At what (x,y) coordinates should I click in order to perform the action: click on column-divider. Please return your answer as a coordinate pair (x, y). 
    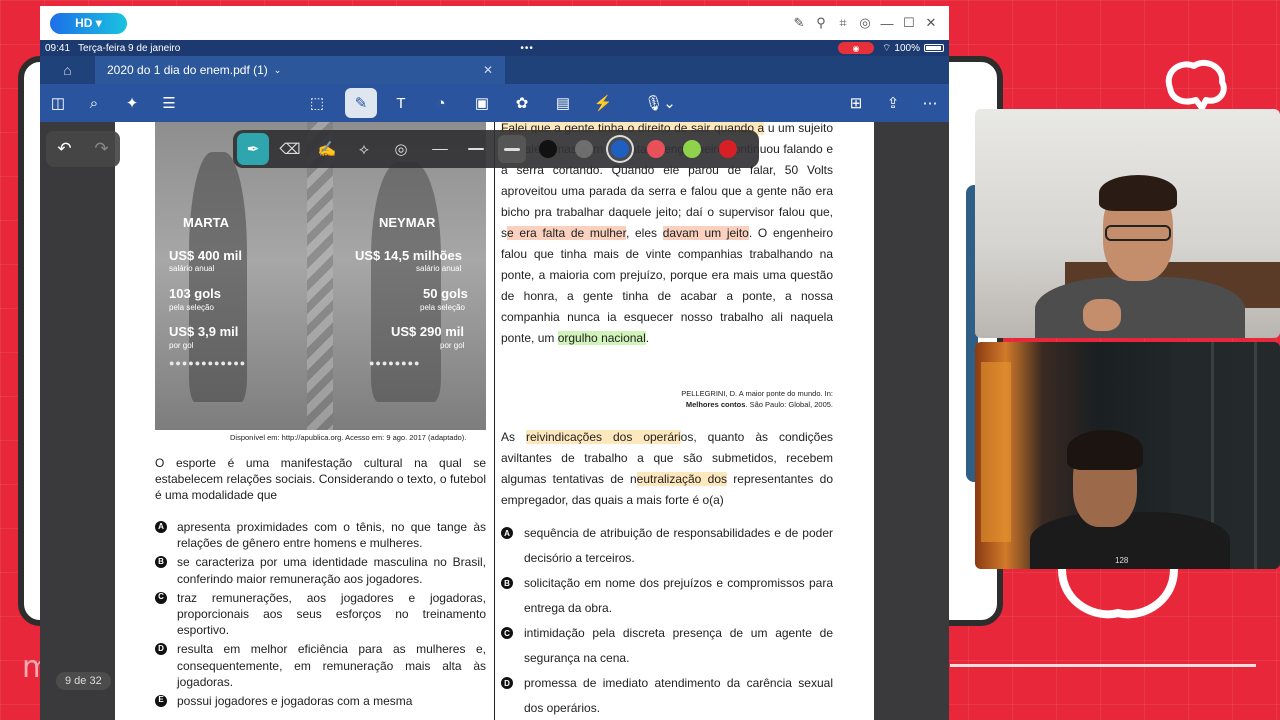
    Looking at the image, I should click on (494, 421).